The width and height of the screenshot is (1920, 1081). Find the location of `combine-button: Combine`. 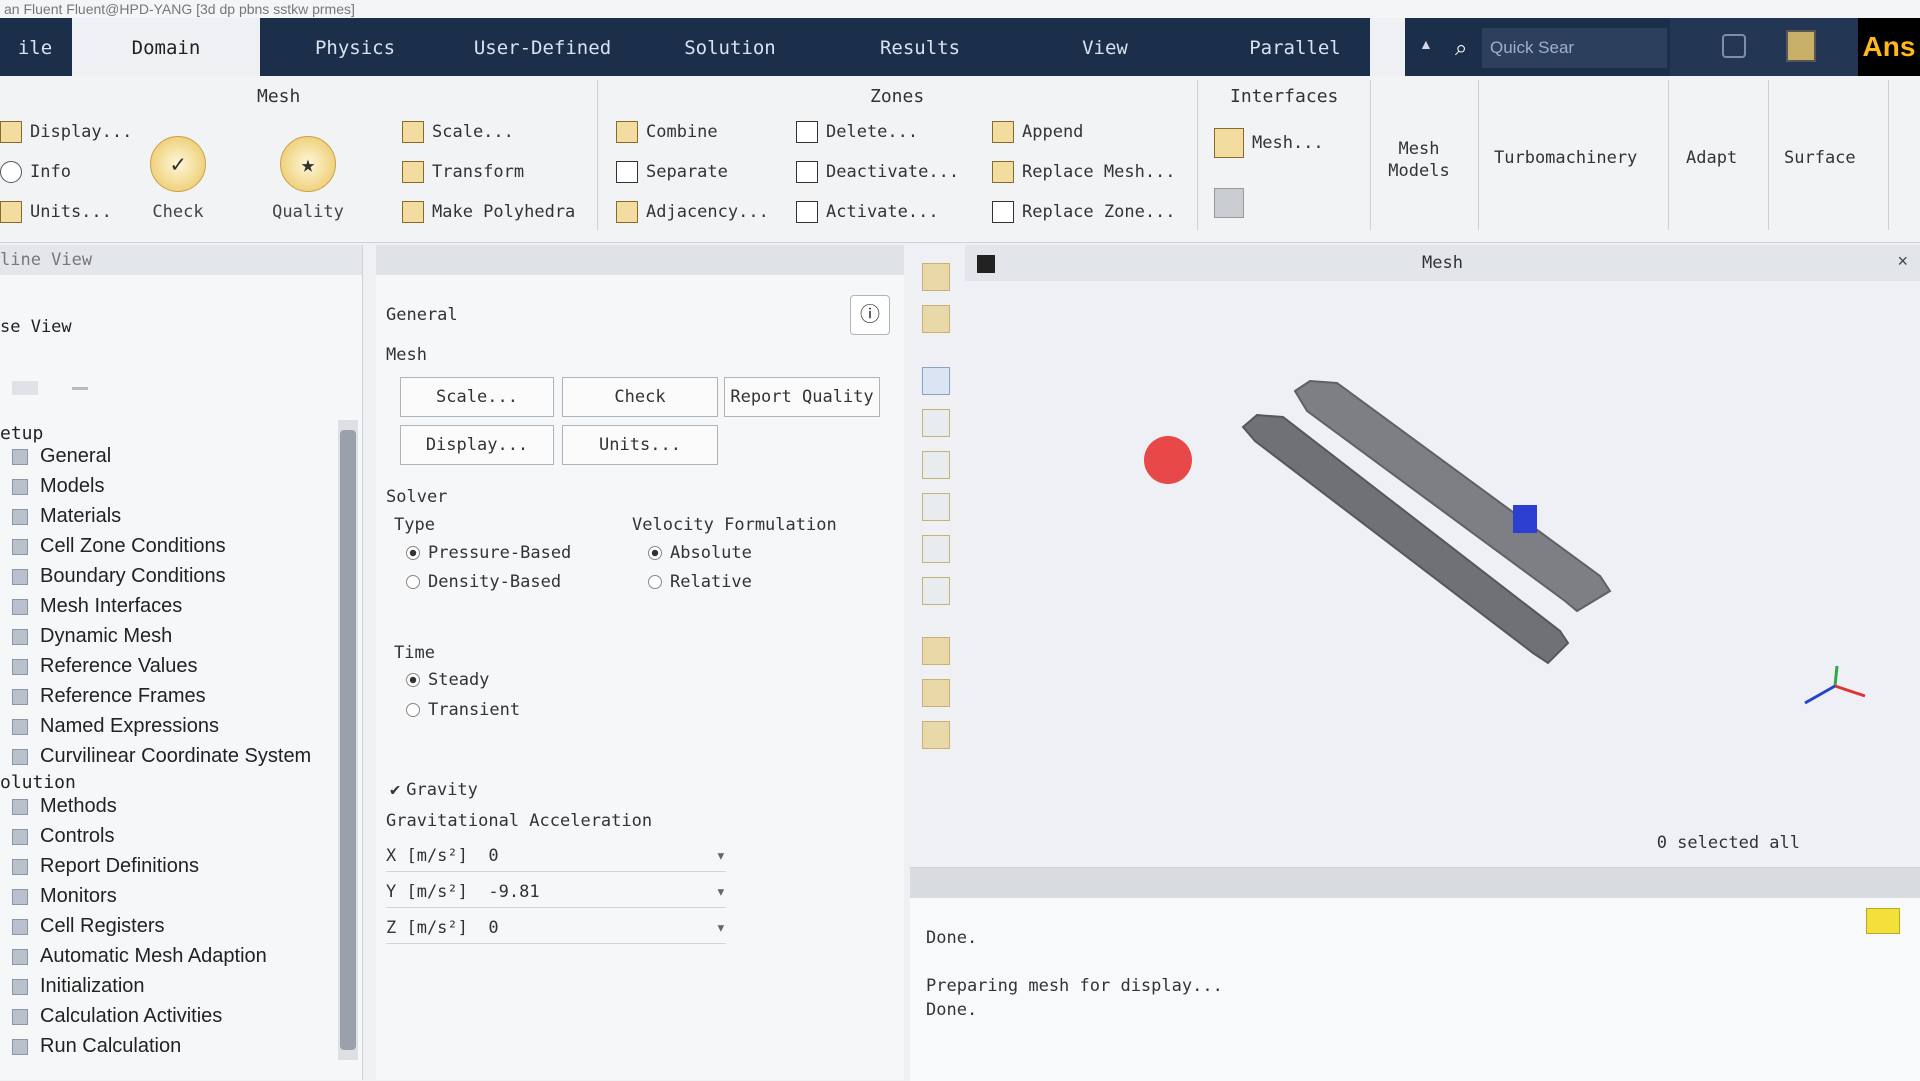

combine-button: Combine is located at coordinates (667, 132).